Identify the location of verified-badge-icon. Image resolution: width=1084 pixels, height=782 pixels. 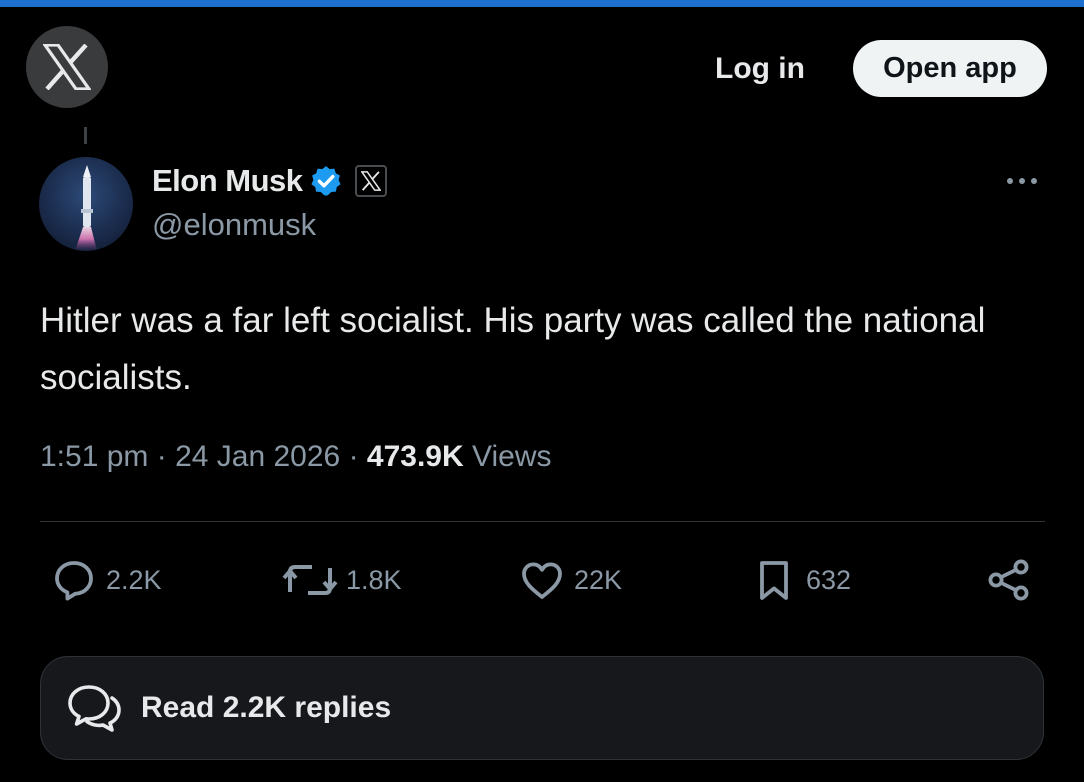
(326, 181).